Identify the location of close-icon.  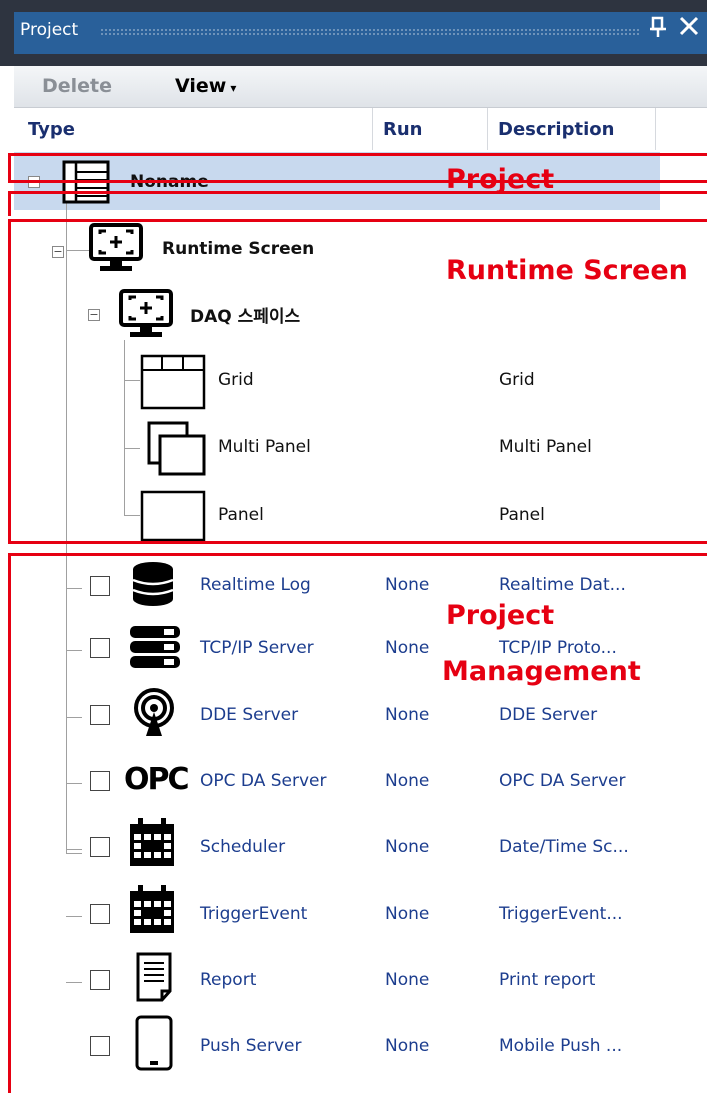
(689, 28).